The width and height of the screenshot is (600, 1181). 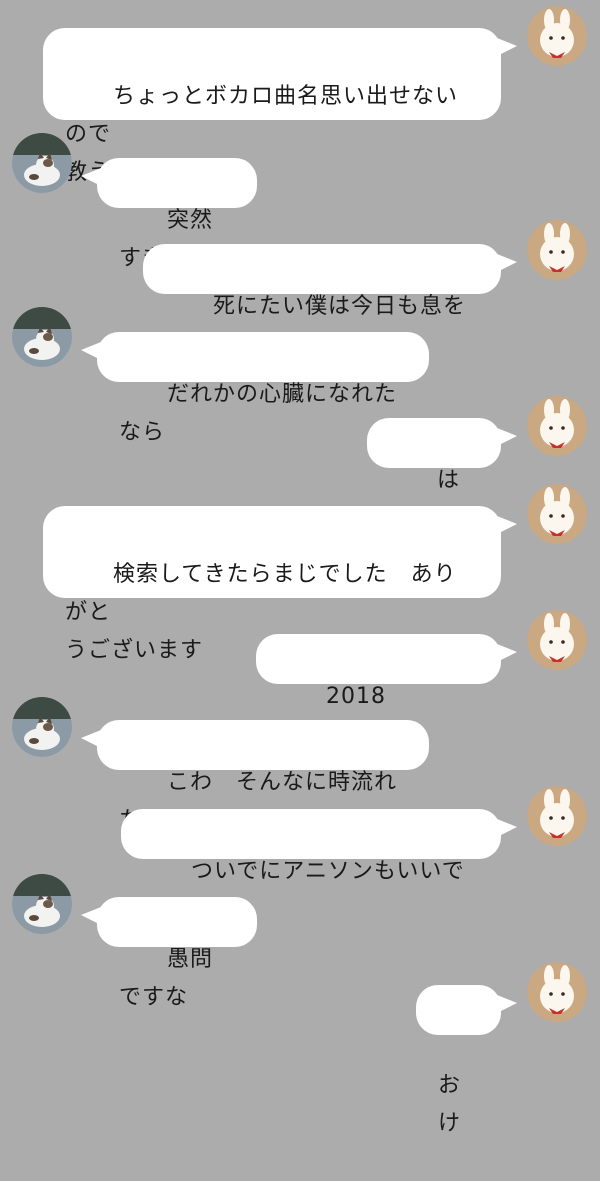 I want to click on message-bubble: 検索してきたらまじでした ありがと うございます, so click(x=280, y=584).